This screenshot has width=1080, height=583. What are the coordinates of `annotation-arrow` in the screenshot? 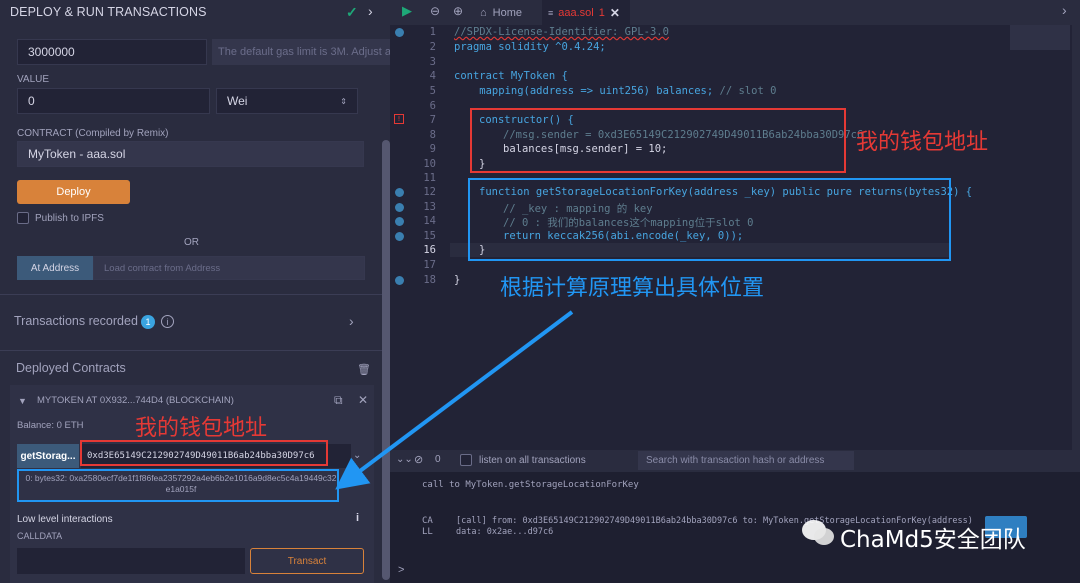 It's located at (454, 400).